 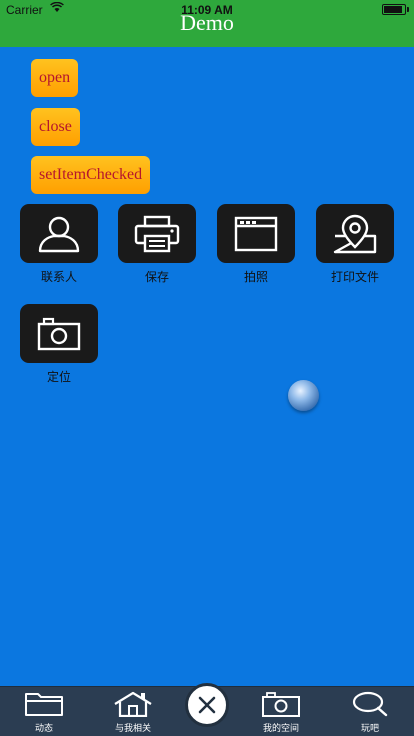 I want to click on grid-item-label: 拍照, so click(x=255, y=277).